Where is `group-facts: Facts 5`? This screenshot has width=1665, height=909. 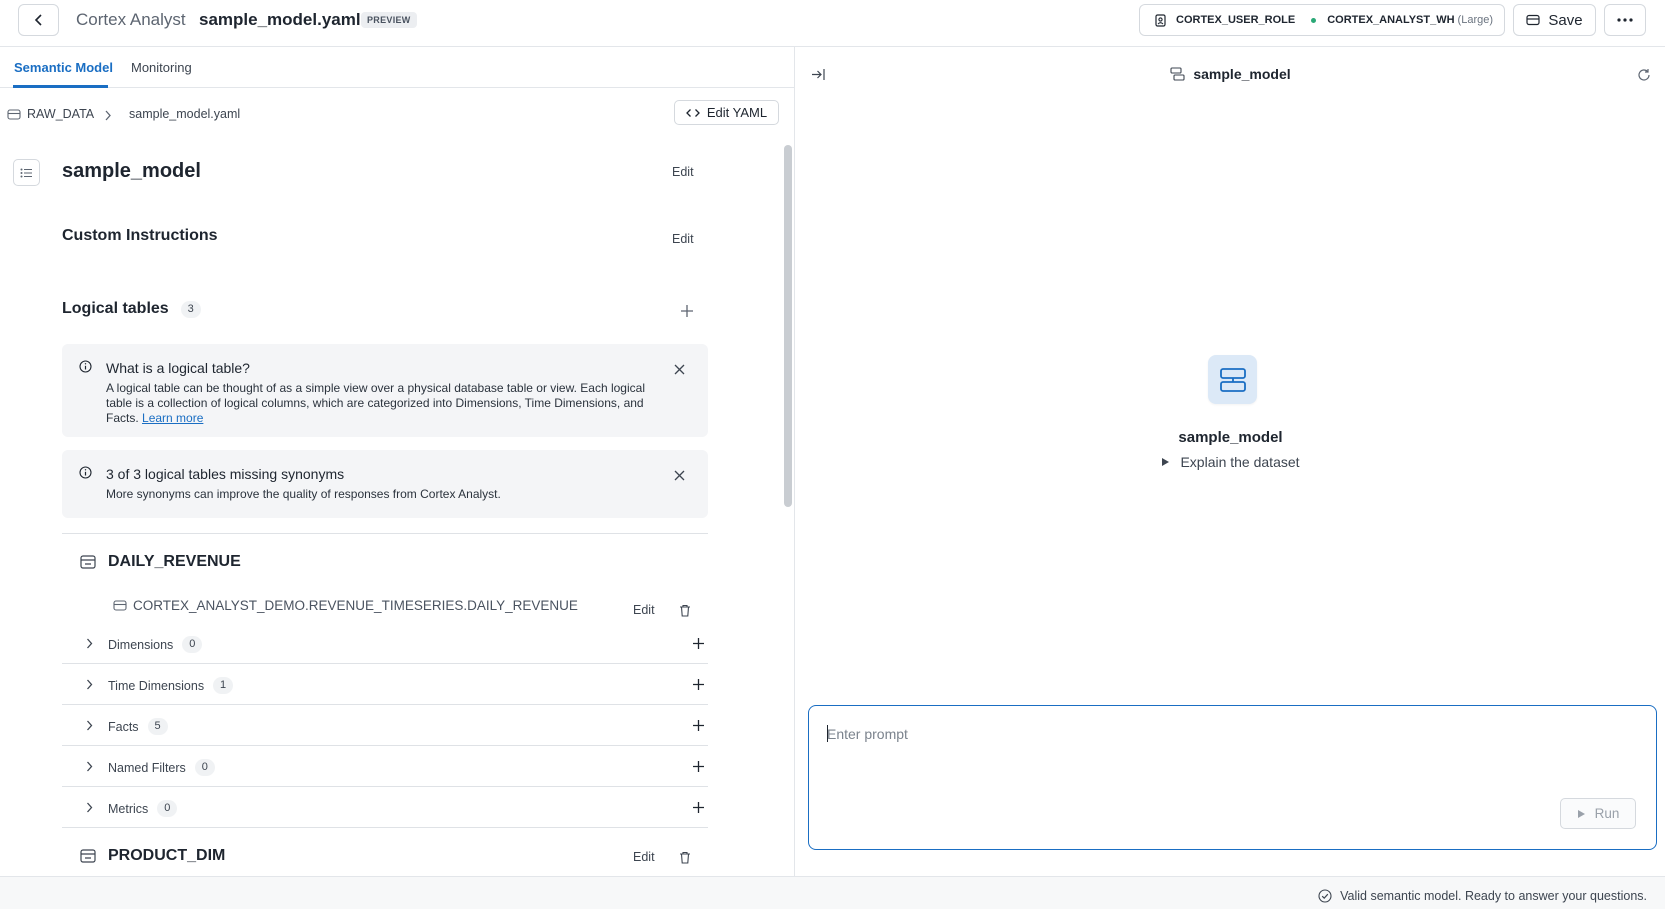
group-facts: Facts 5 is located at coordinates (385, 725).